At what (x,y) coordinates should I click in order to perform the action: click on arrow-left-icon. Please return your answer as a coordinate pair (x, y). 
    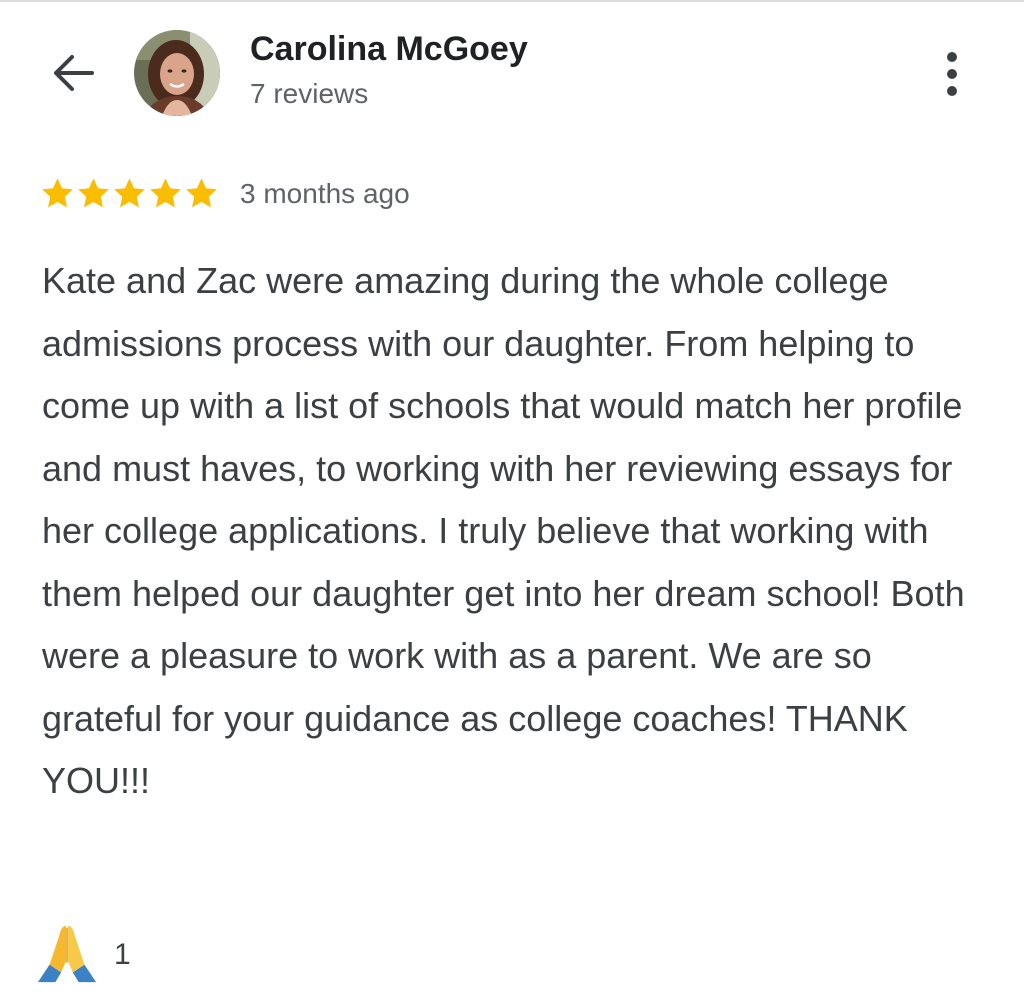
    Looking at the image, I should click on (74, 73).